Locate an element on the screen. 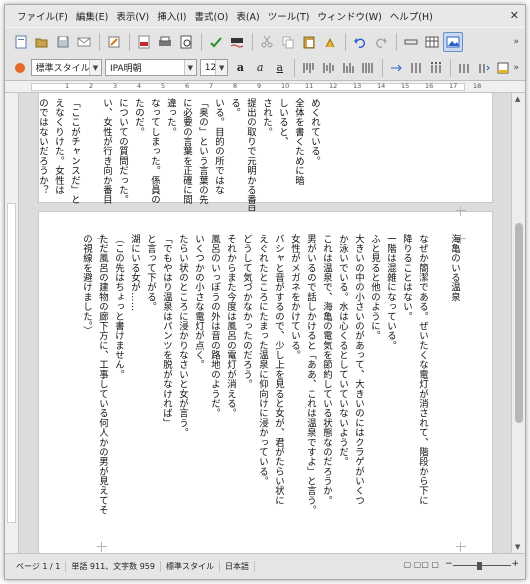  text-column: 「ここがチャンスだ」と is located at coordinates (74, 151).